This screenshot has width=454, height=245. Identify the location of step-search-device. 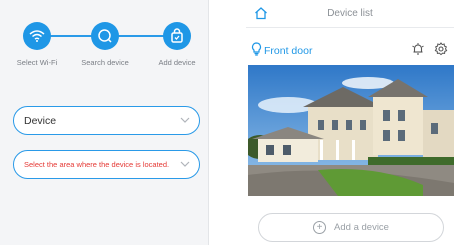
(105, 36).